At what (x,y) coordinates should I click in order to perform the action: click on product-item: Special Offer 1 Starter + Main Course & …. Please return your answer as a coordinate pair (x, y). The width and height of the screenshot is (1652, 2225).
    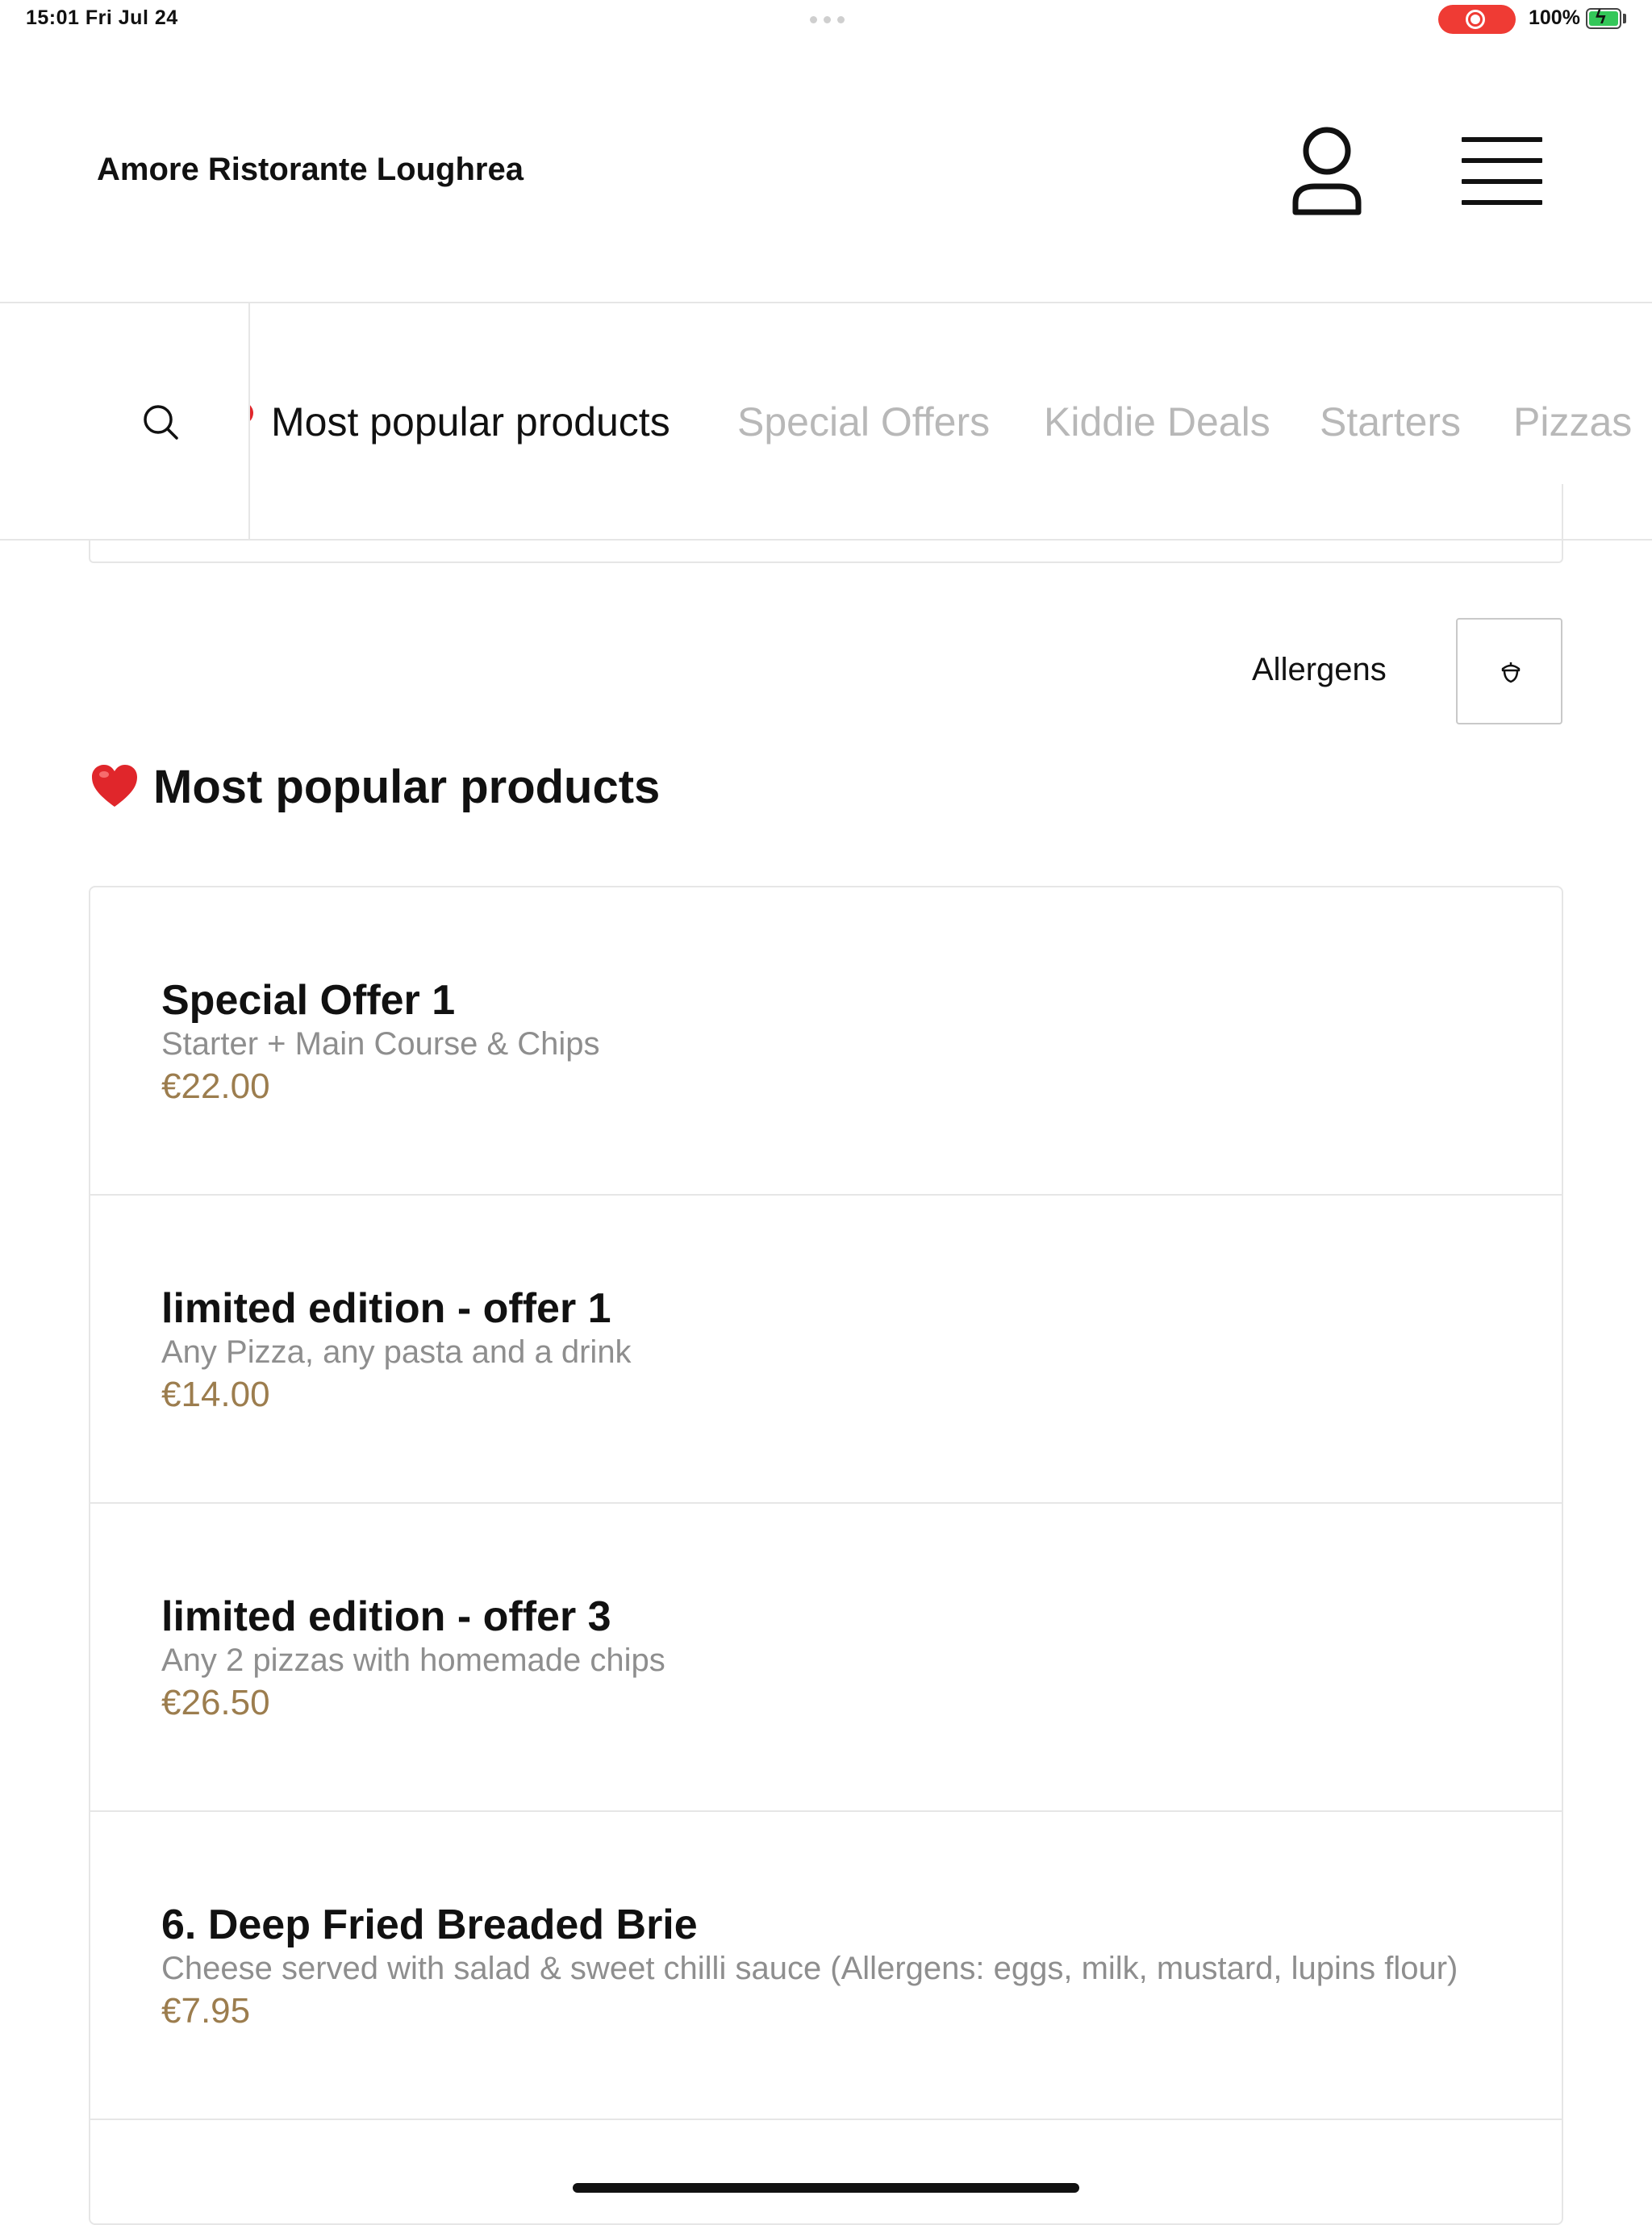
    Looking at the image, I should click on (826, 1041).